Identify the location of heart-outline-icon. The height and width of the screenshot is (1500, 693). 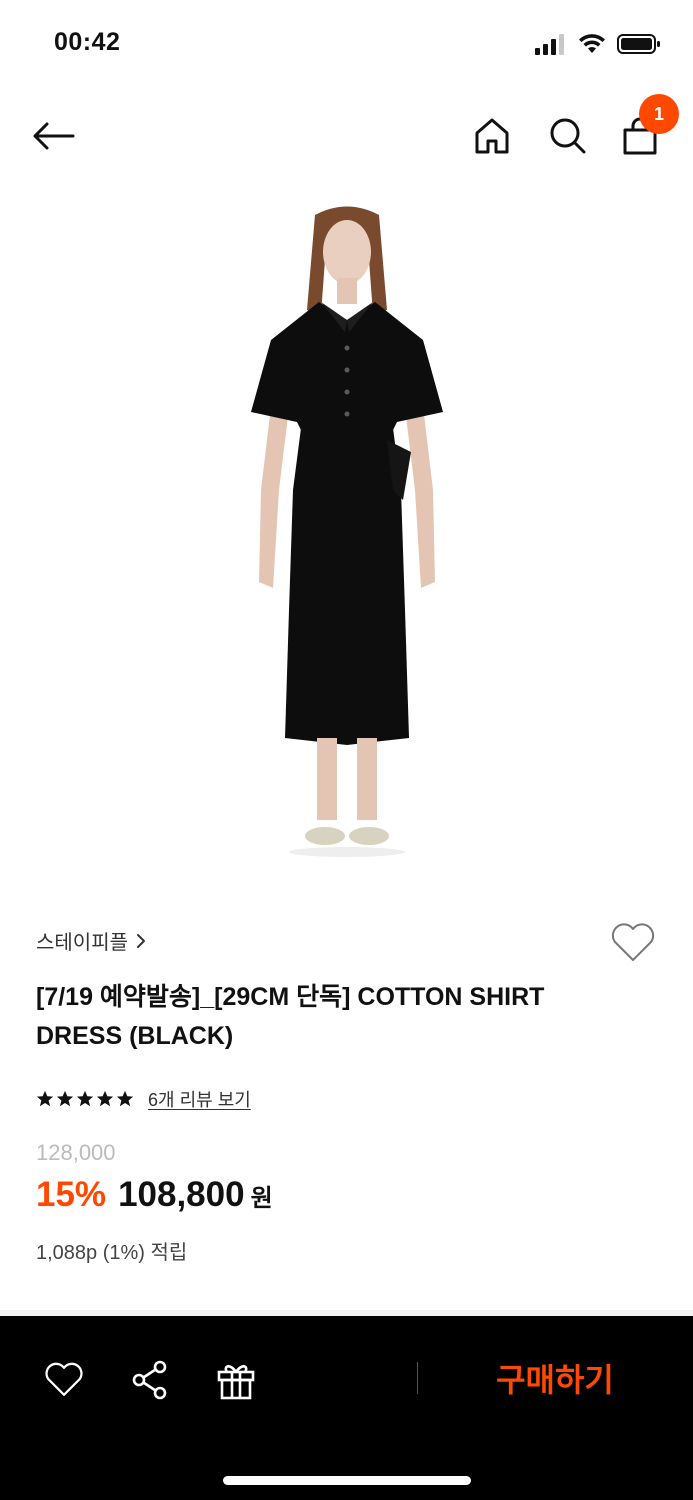
(633, 942).